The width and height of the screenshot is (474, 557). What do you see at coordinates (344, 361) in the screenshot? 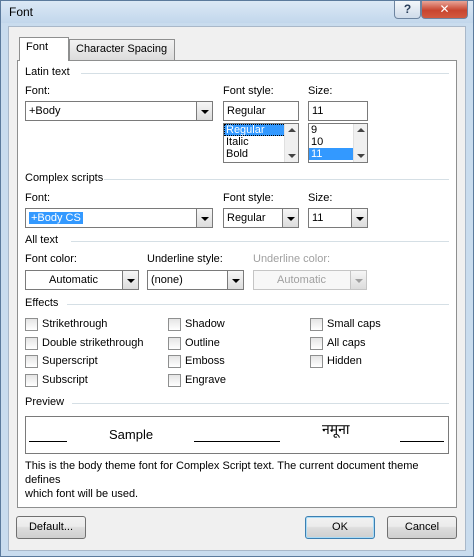
I see `checkbox-label: Hidden` at bounding box center [344, 361].